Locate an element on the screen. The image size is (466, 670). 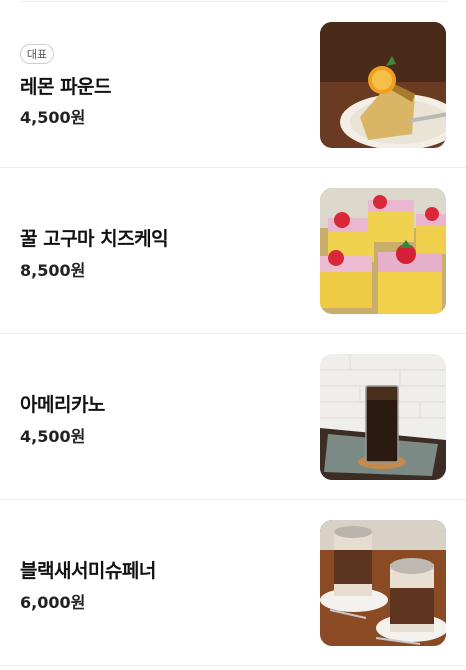
signature-badge: 대표 is located at coordinates (37, 54).